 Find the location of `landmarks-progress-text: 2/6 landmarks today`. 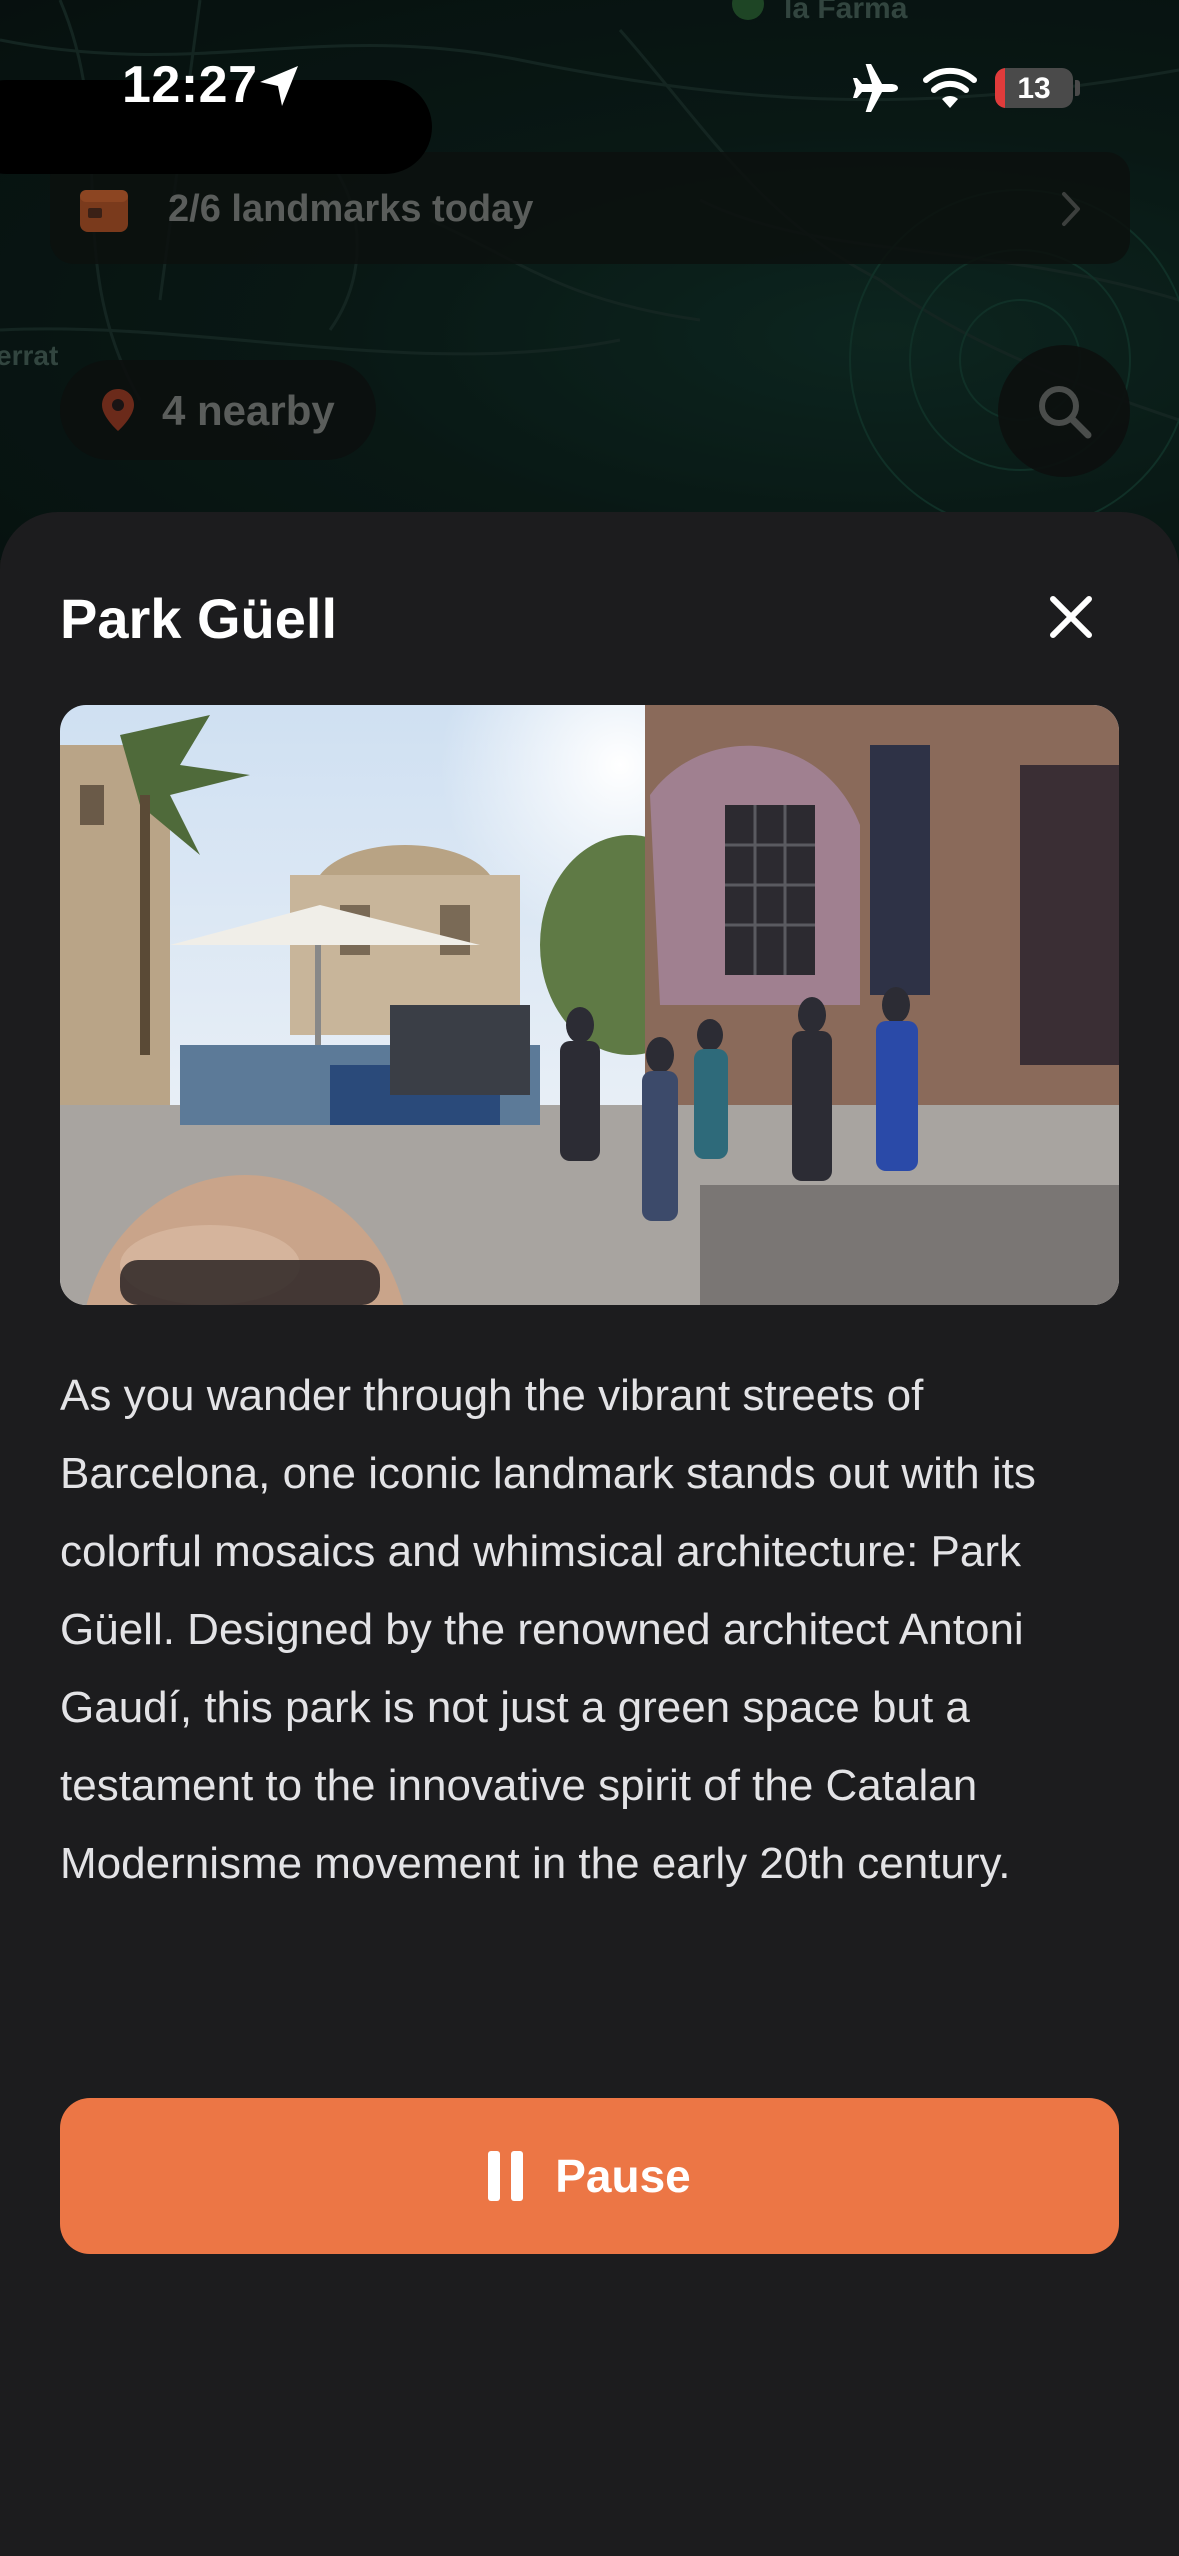

landmarks-progress-text: 2/6 landmarks today is located at coordinates (351, 209).